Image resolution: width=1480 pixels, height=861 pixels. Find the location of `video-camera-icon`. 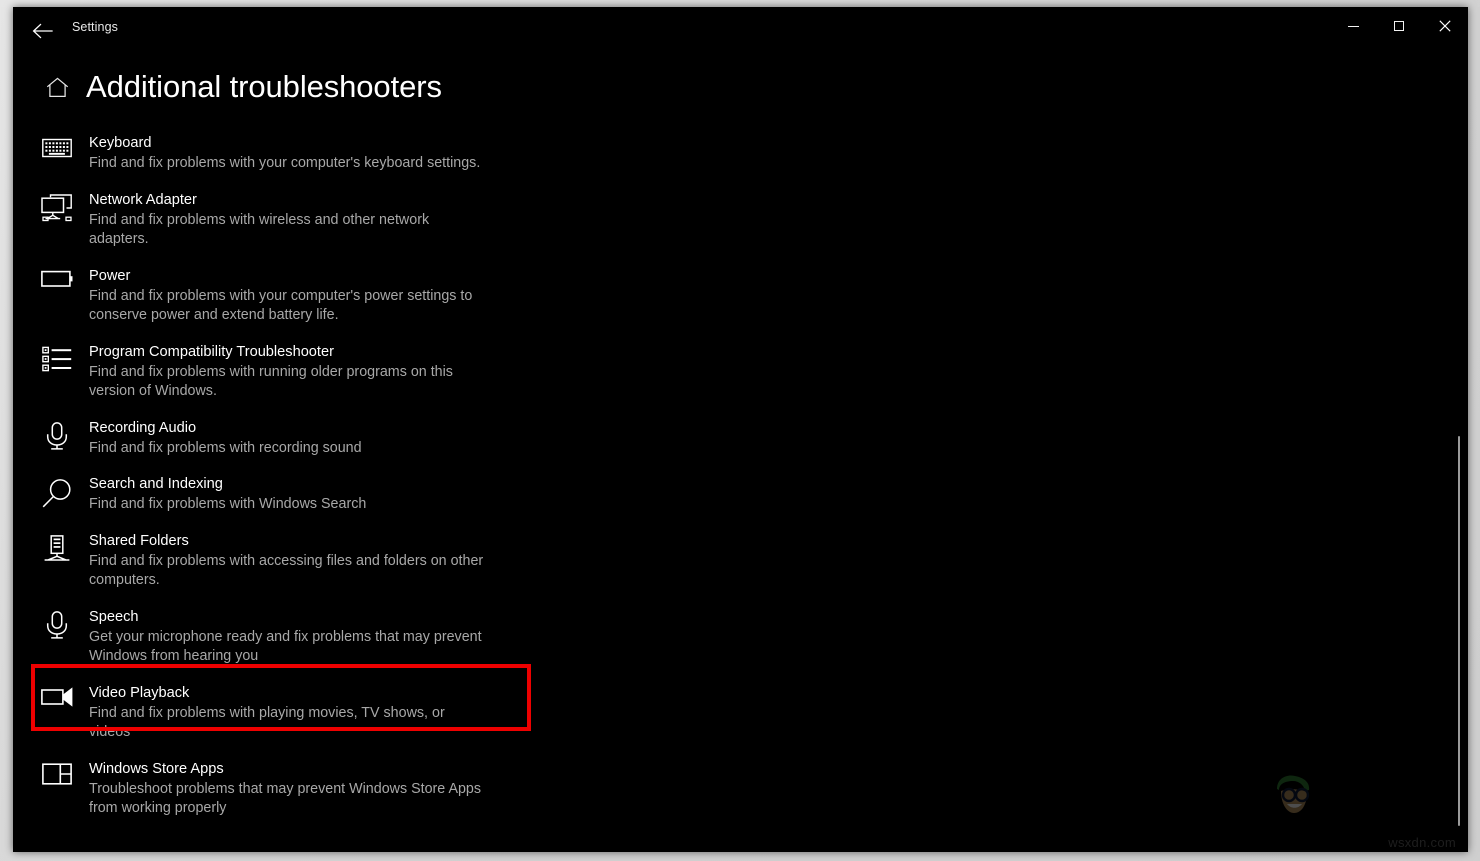

video-camera-icon is located at coordinates (57, 696).